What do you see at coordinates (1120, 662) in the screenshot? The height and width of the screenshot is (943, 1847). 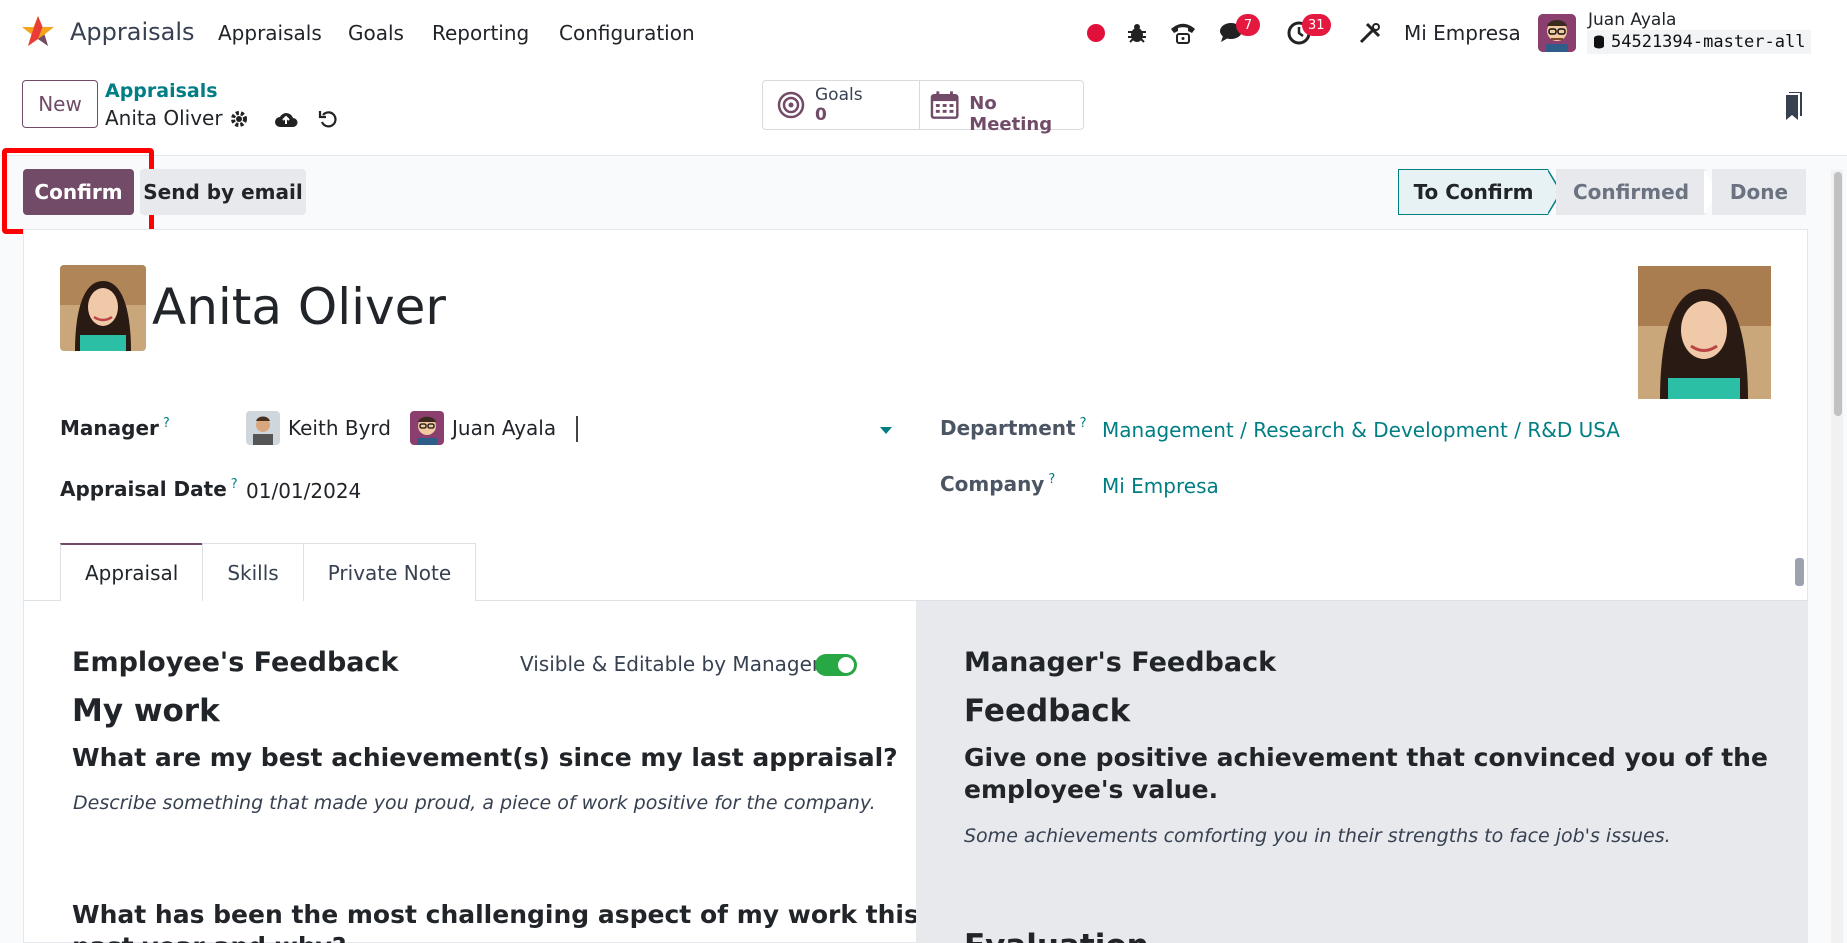 I see `manager-feedback-title: Manager's Feedback` at bounding box center [1120, 662].